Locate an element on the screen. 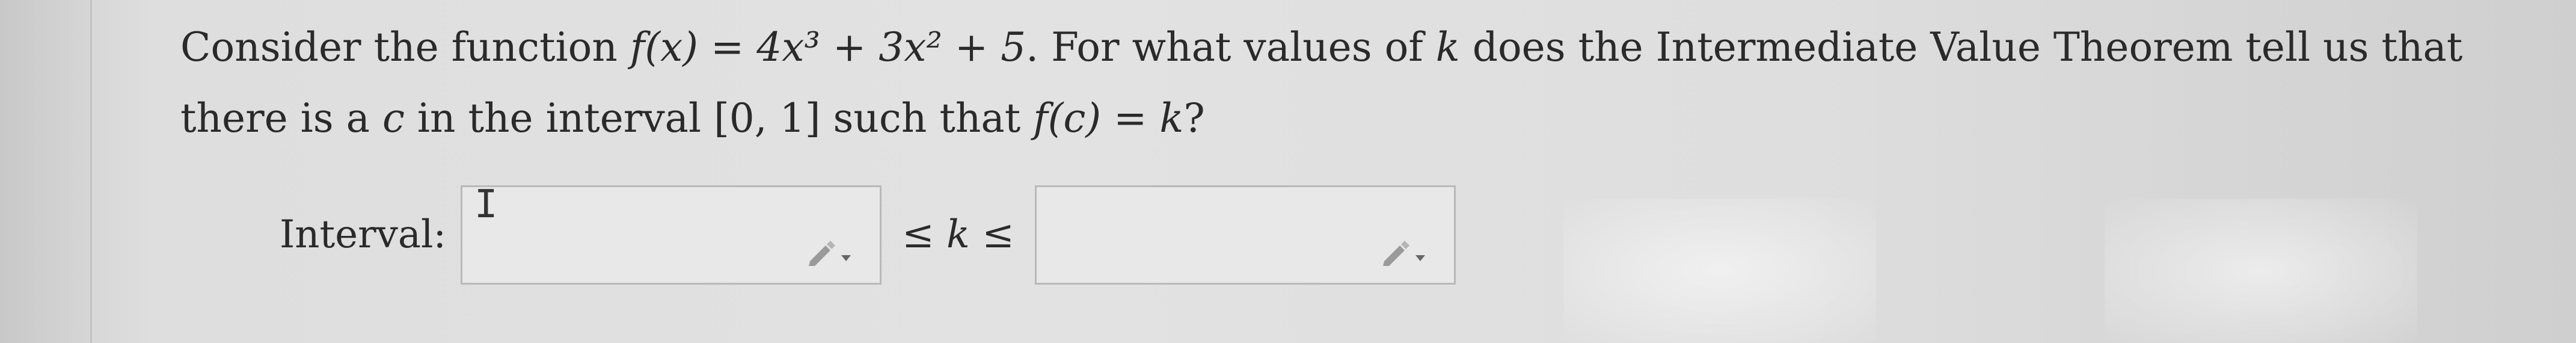 The image size is (2576, 343). interval-label: Interval: is located at coordinates (363, 234).